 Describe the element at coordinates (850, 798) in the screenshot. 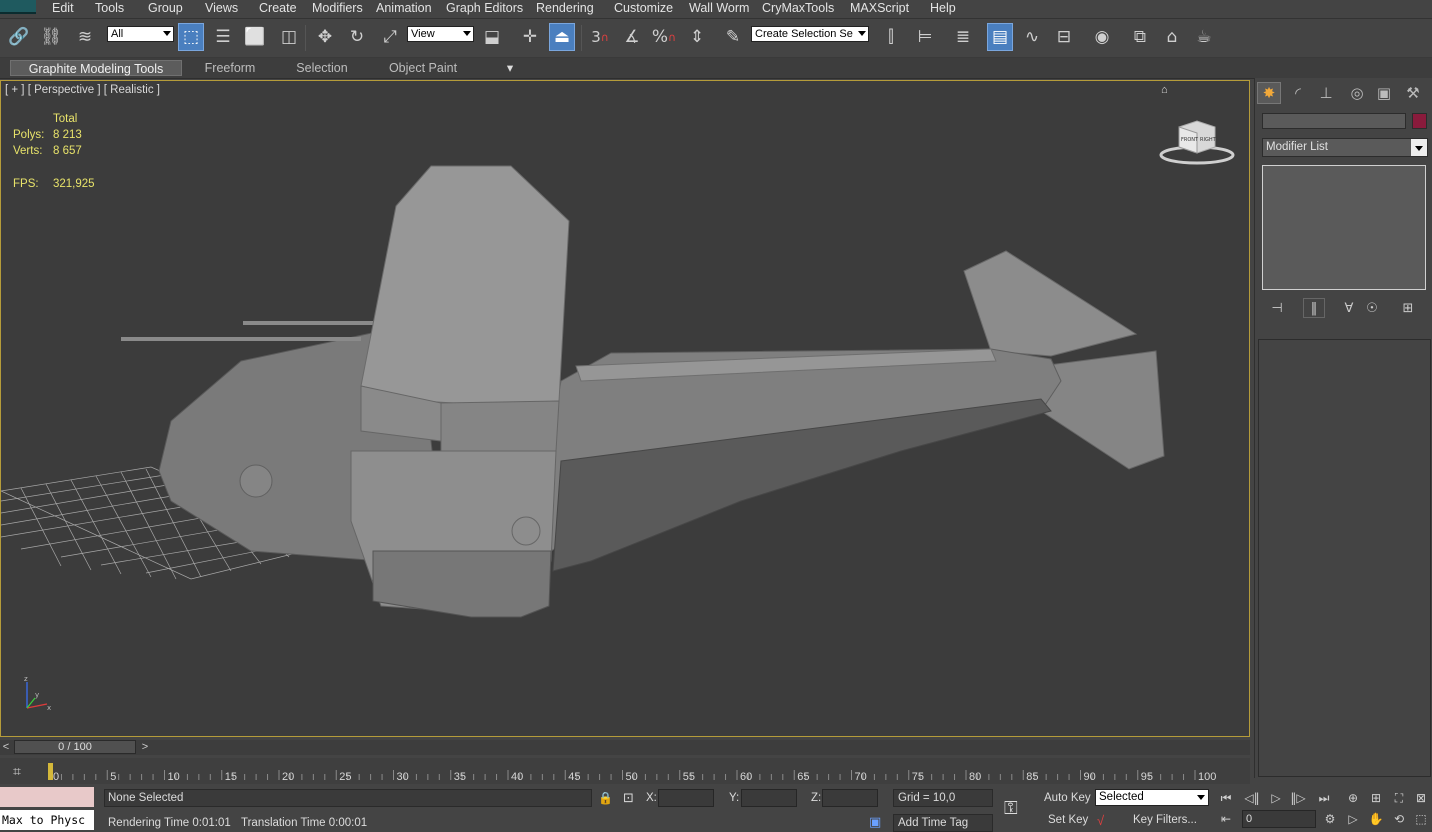

I see `z-coordinate-input` at that location.